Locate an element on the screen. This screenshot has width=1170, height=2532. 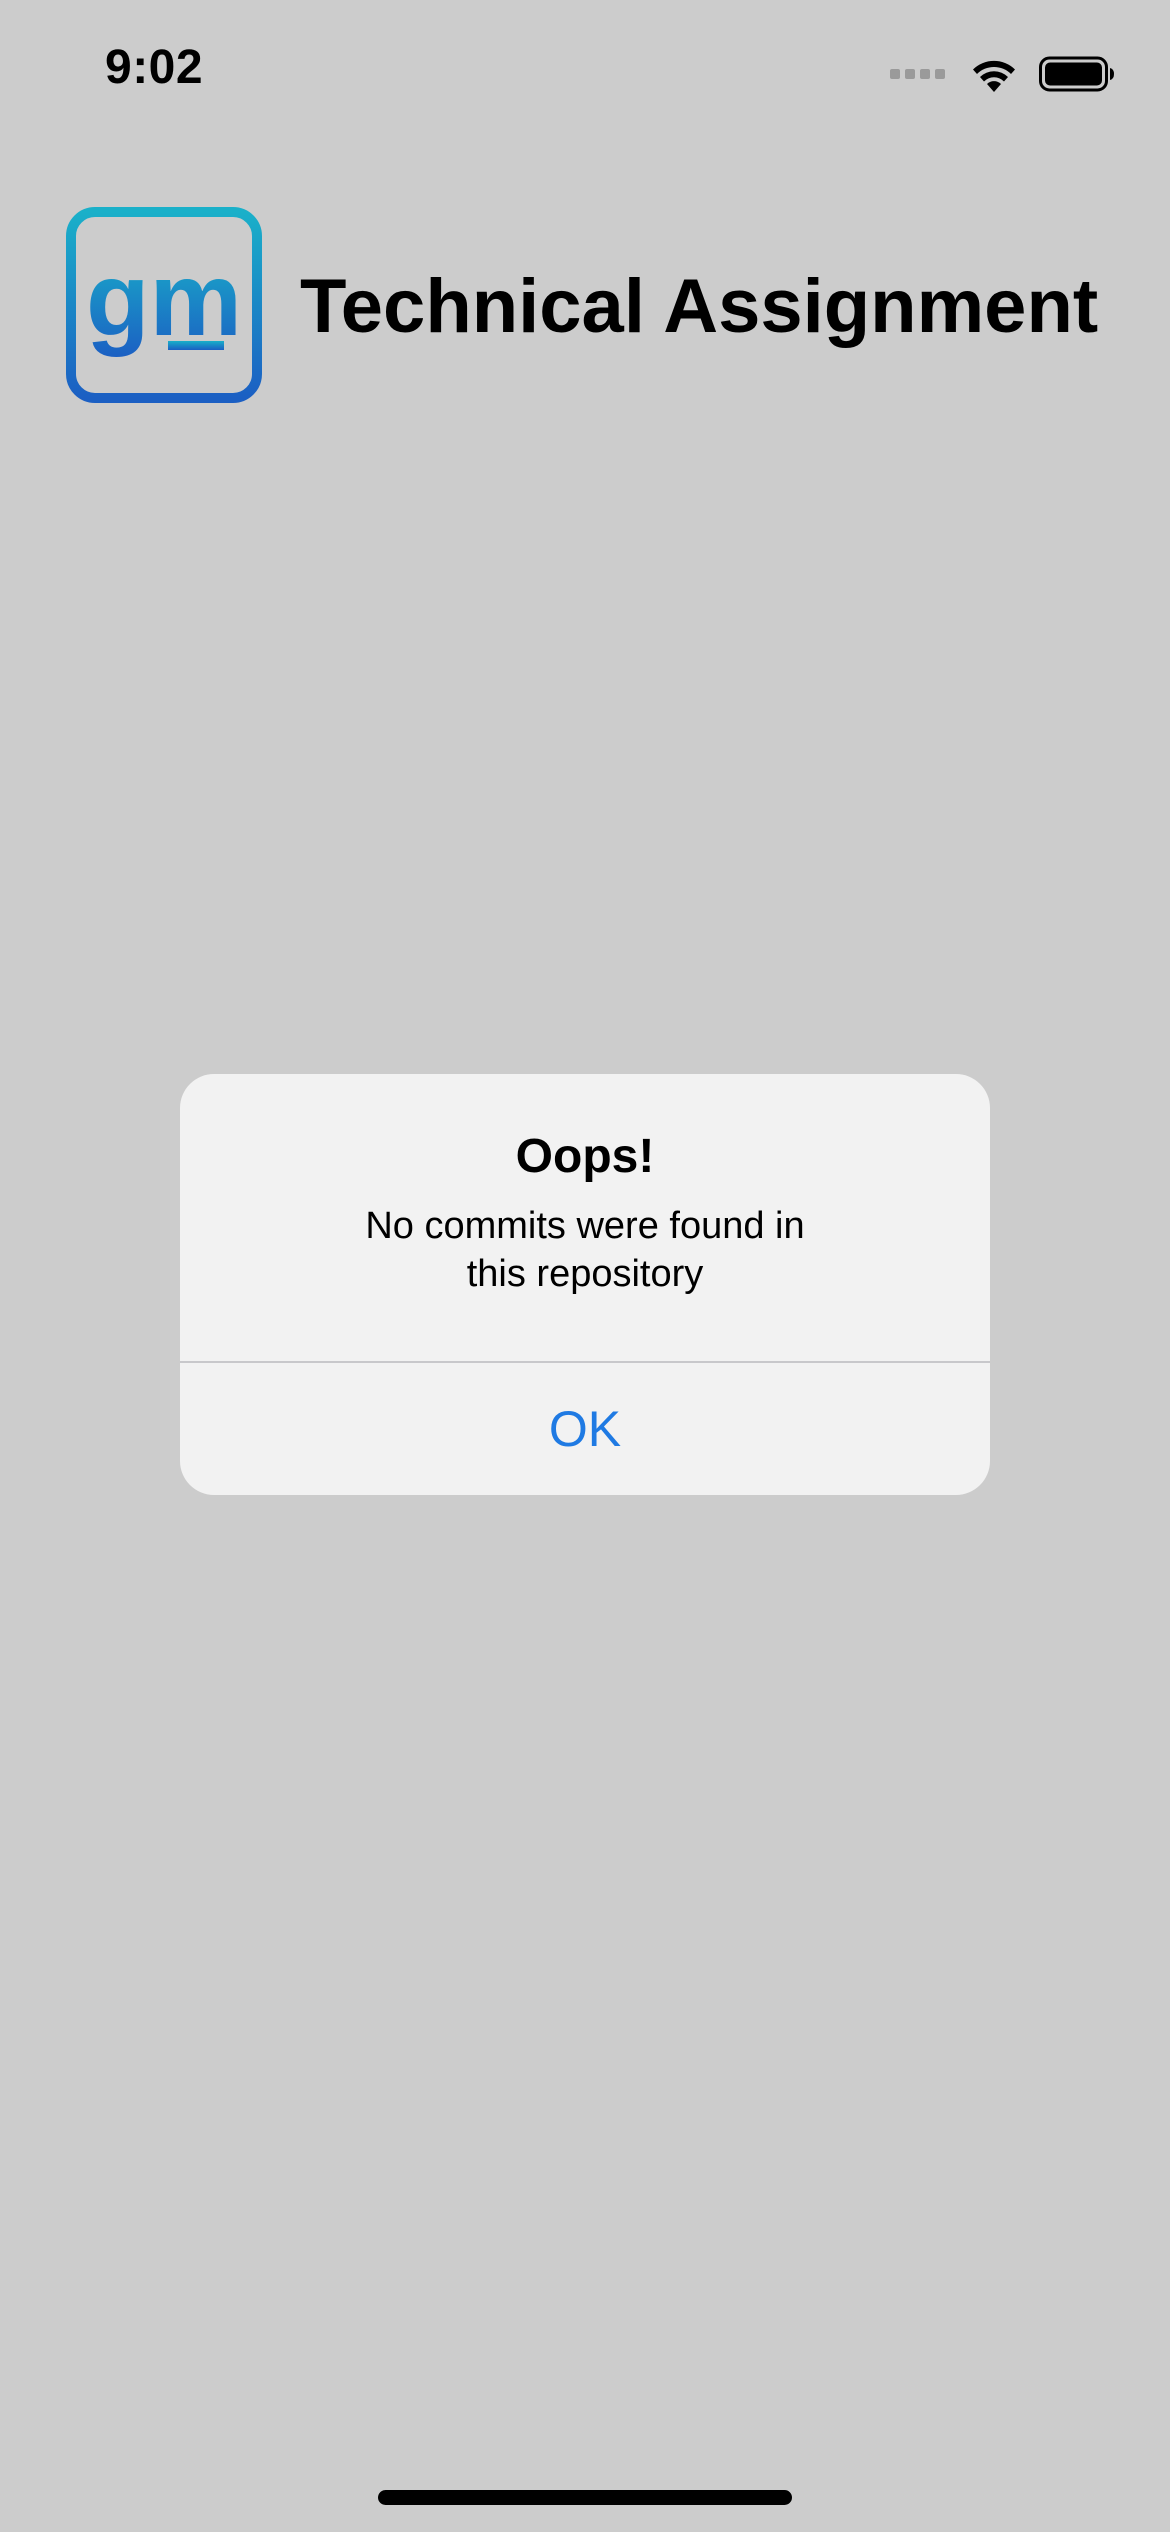
home-indicator is located at coordinates (585, 2497).